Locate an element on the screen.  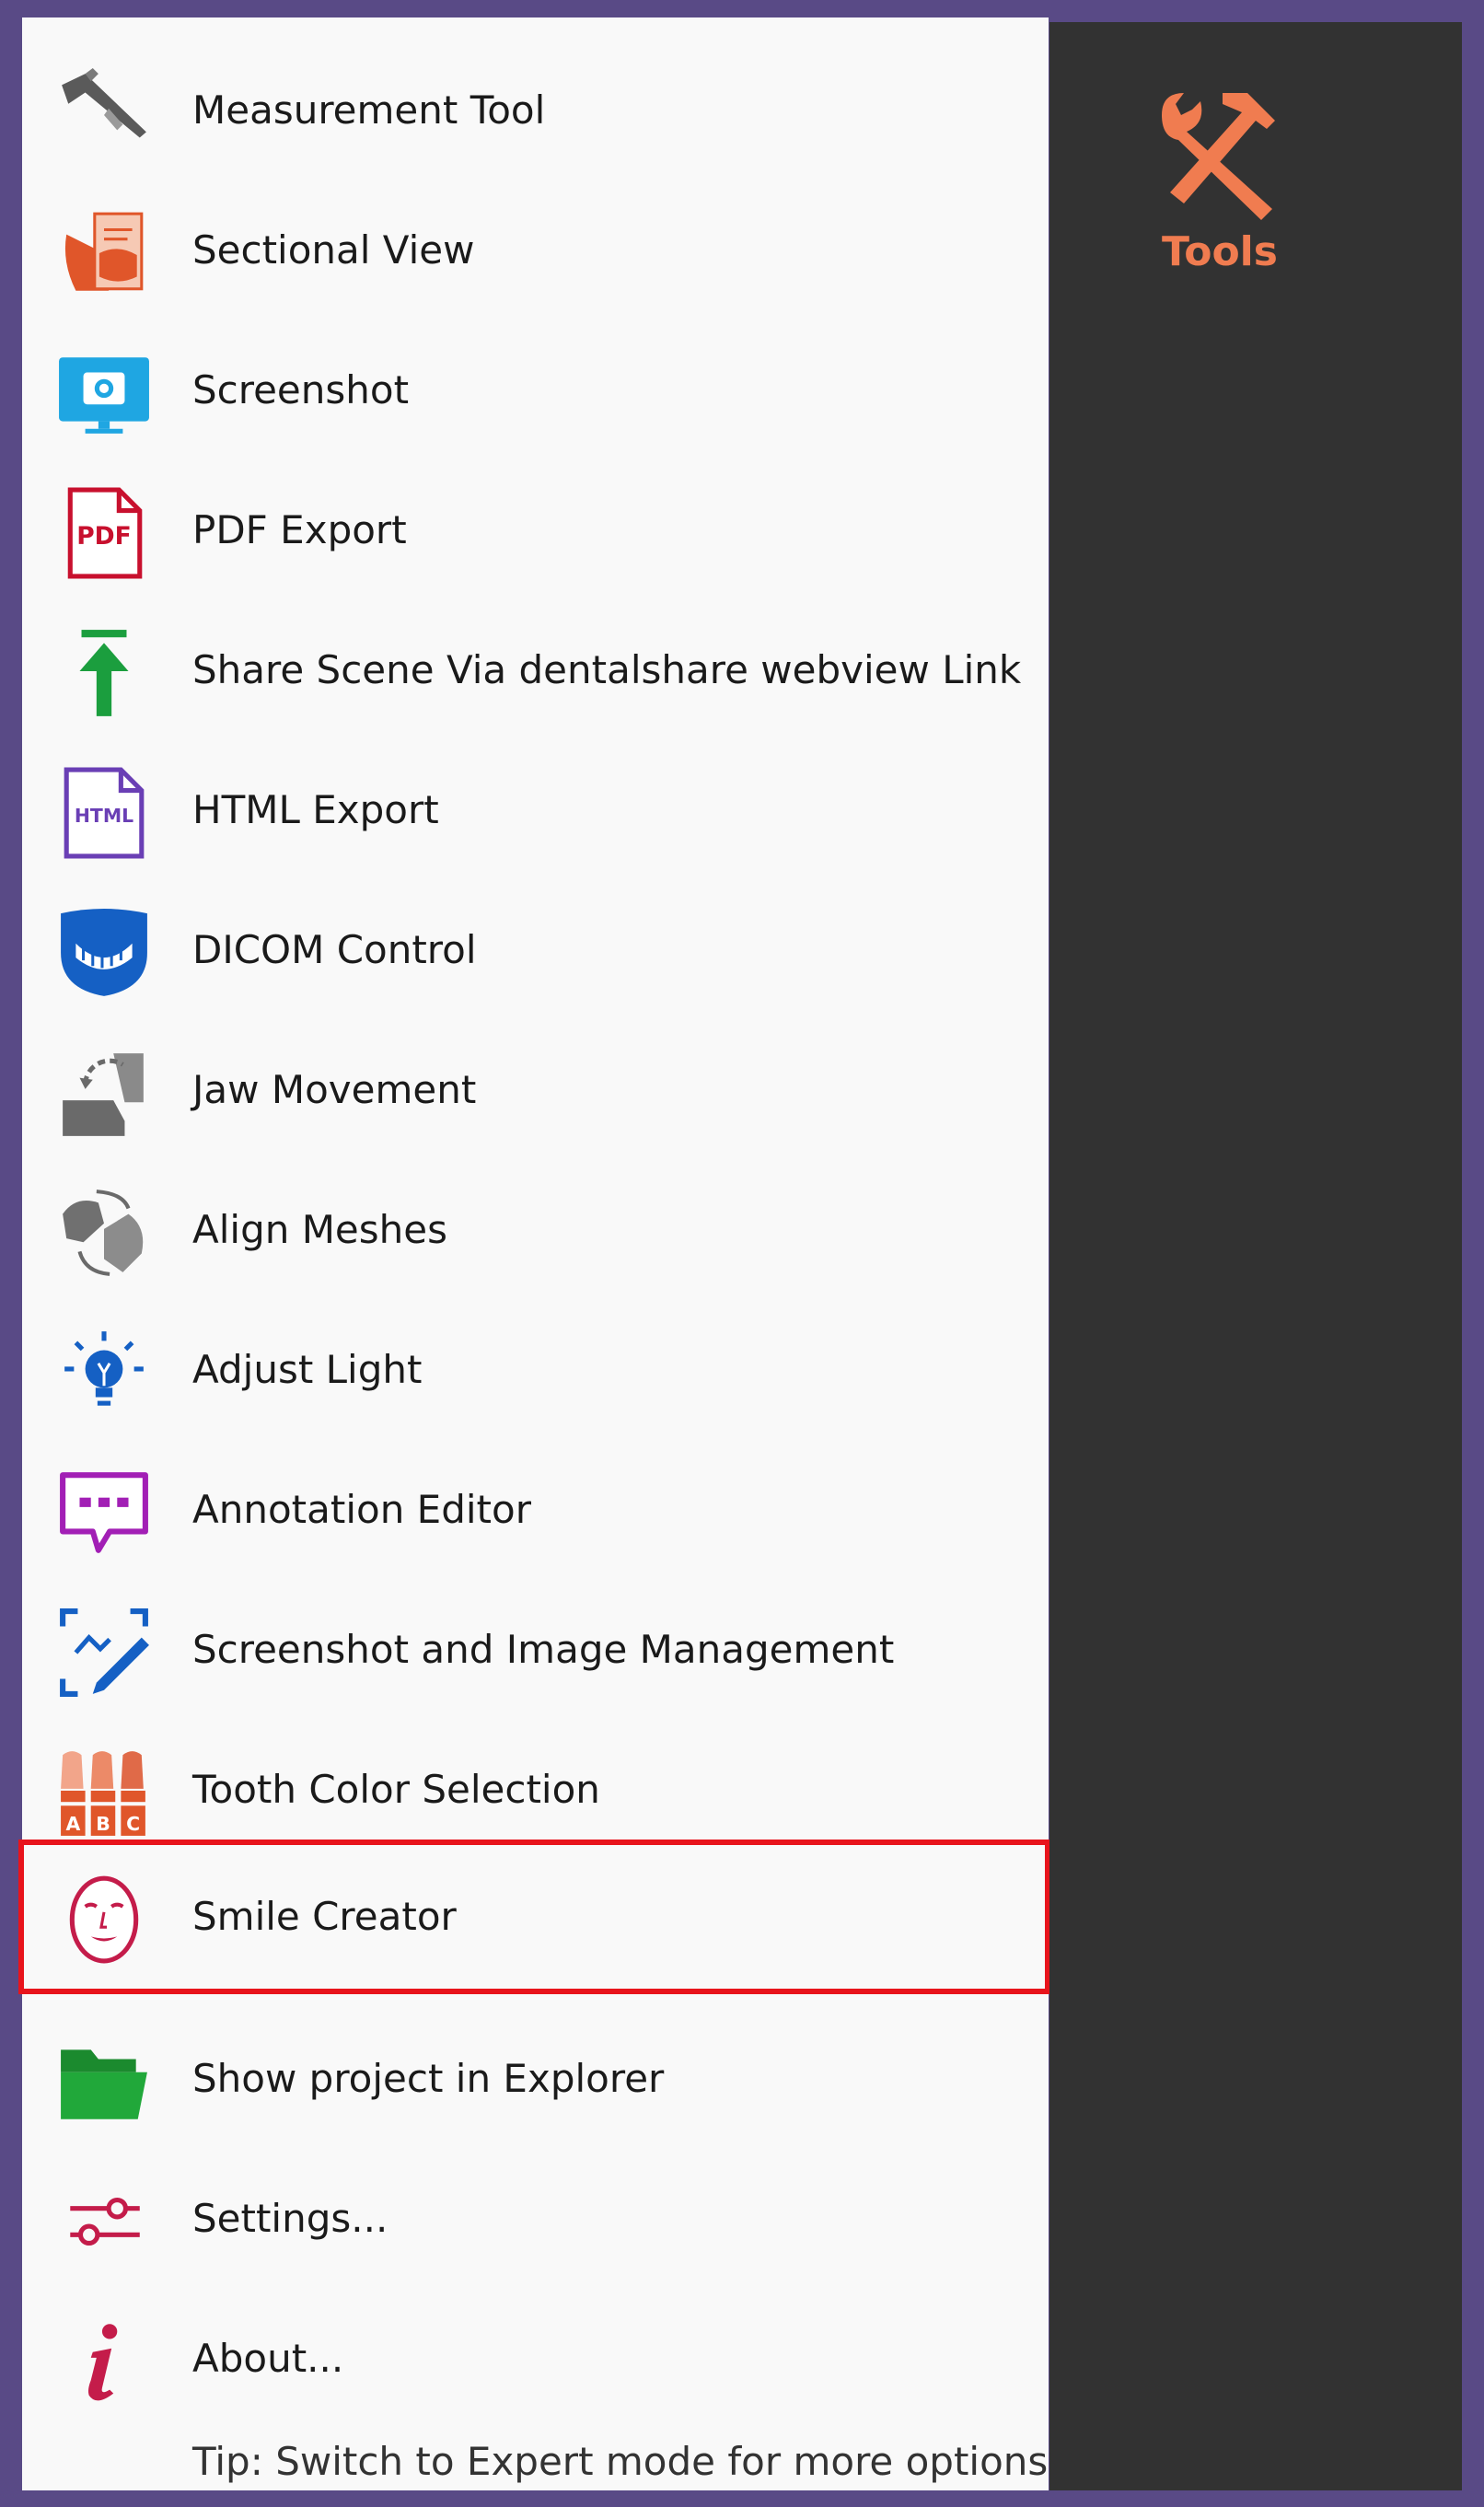
menu-item-show-in-explorer: Show project in Explorer is located at coordinates (535, 2079).